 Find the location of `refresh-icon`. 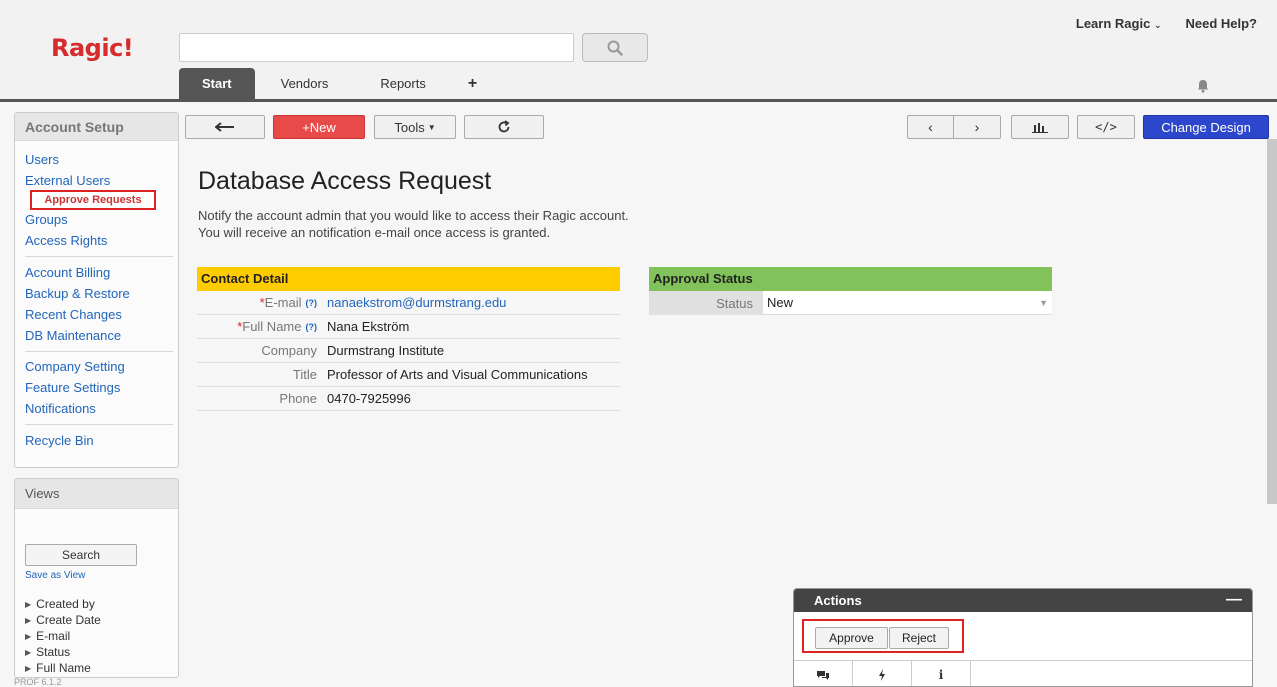

refresh-icon is located at coordinates (504, 126).